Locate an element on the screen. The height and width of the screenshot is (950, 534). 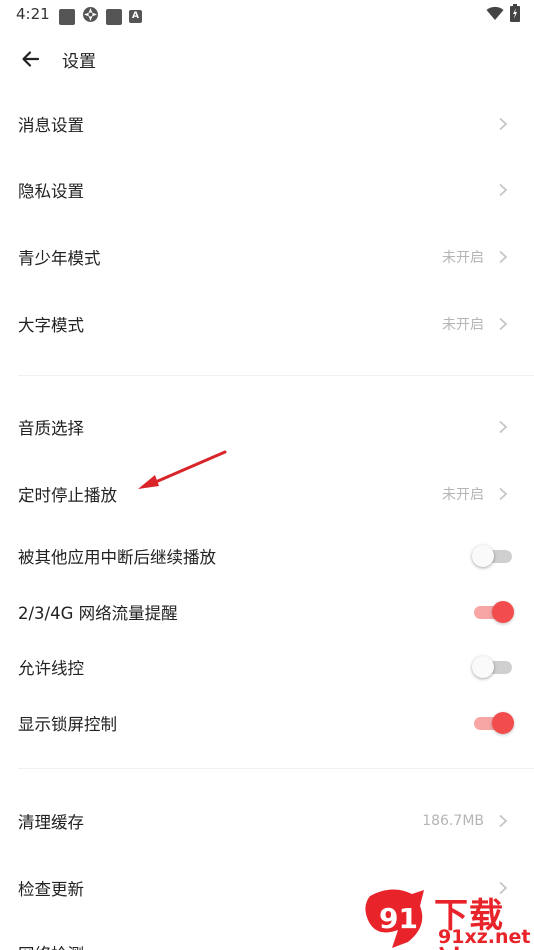
status-system-icons is located at coordinates (503, 15).